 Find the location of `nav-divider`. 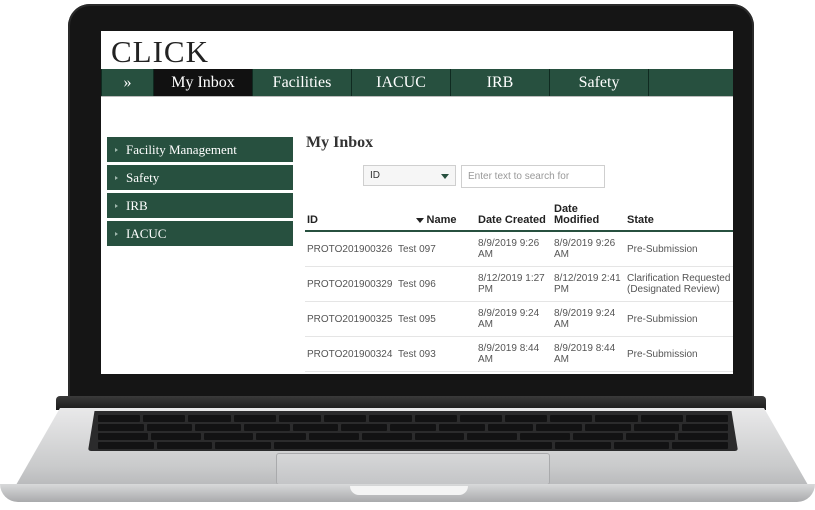

nav-divider is located at coordinates (417, 96).